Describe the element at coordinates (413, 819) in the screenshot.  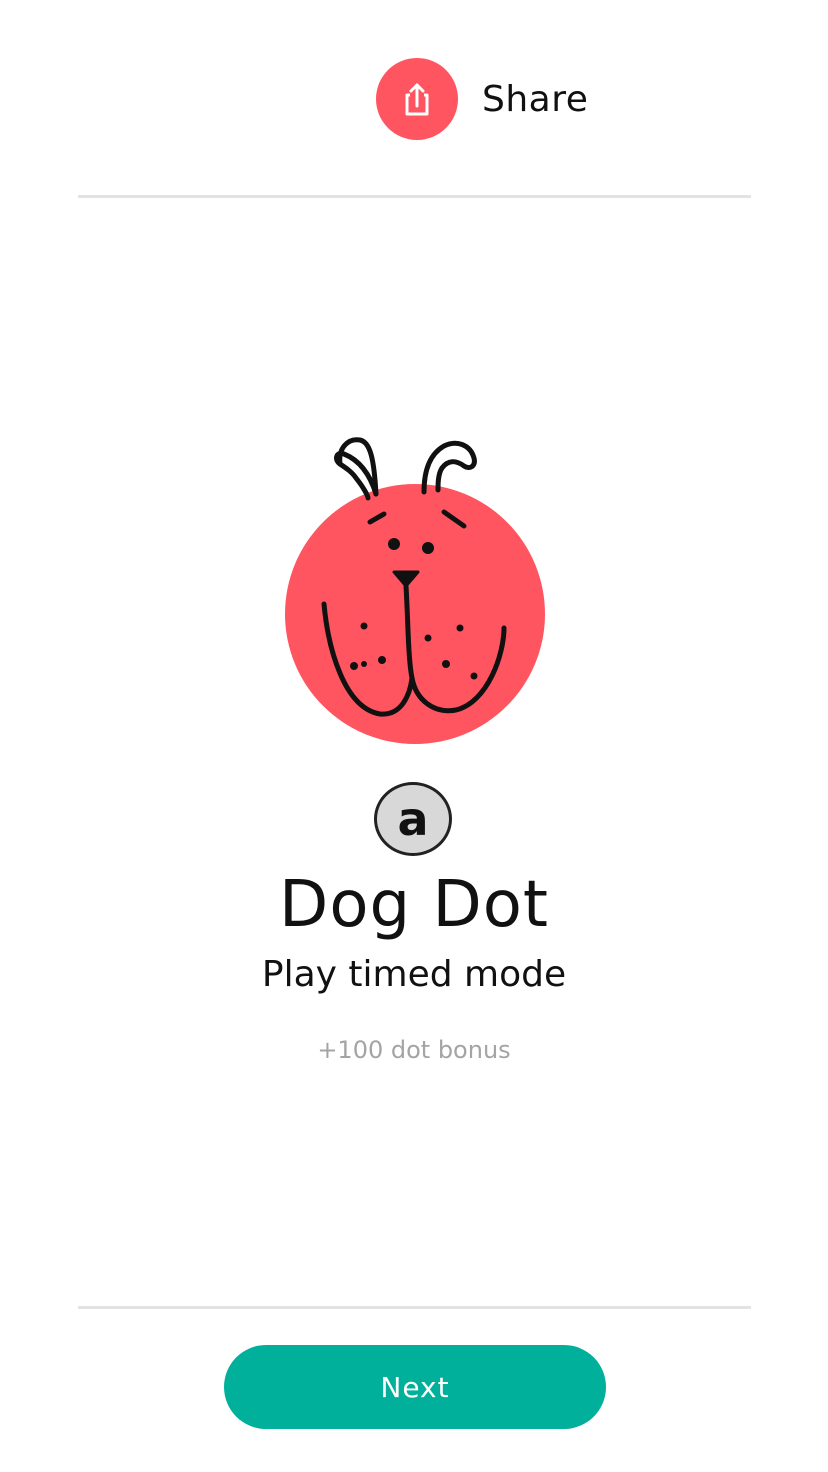
I see `level-badge: a` at that location.